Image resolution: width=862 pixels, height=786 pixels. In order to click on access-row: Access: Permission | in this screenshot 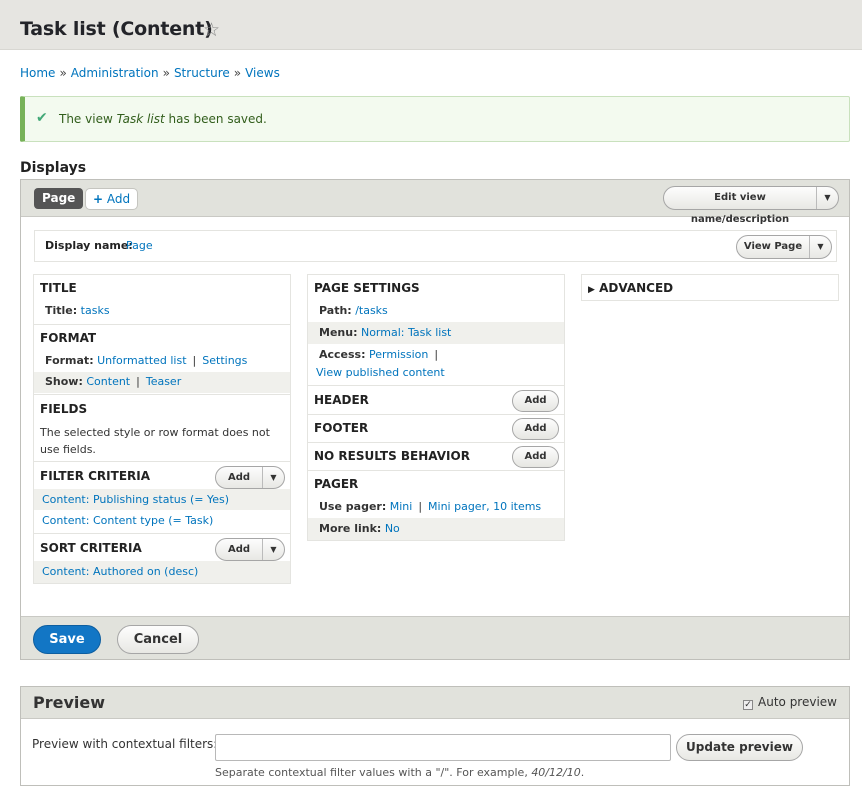, I will do `click(381, 354)`.